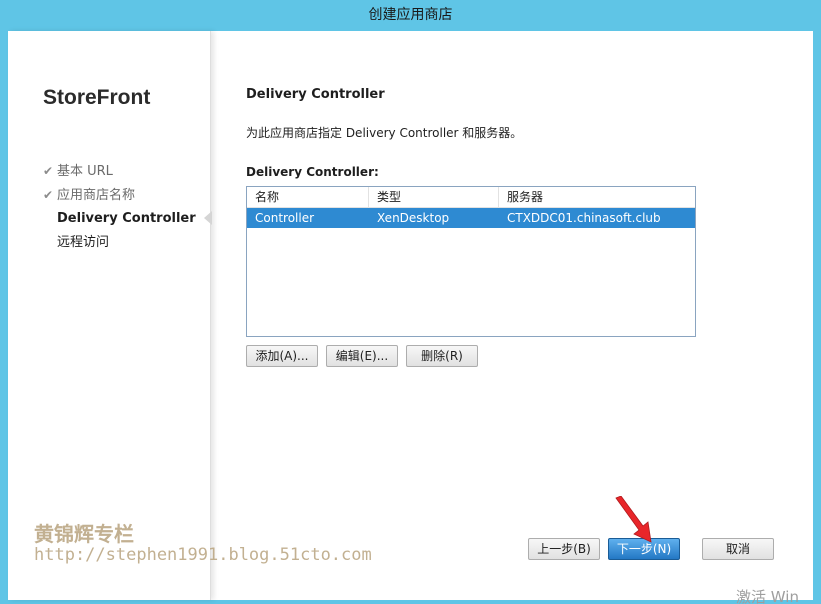  What do you see at coordinates (564, 549) in the screenshot?
I see `back-button: 上一步(B)` at bounding box center [564, 549].